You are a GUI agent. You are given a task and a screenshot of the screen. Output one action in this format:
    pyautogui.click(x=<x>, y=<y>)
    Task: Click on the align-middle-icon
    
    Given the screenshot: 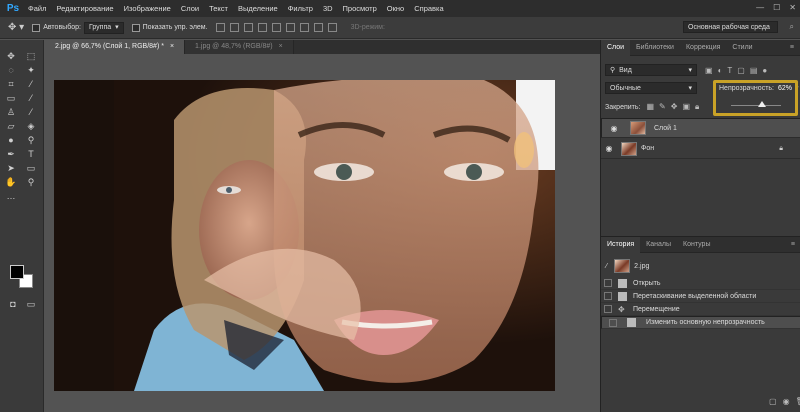 What is the action you would take?
    pyautogui.click(x=234, y=27)
    